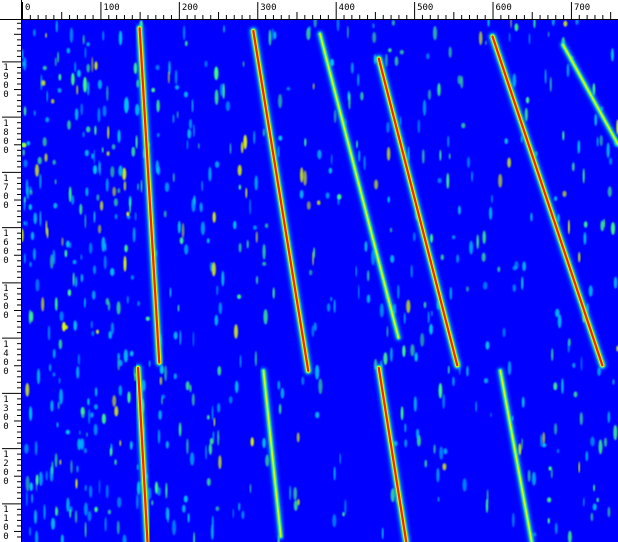 This screenshot has height=542, width=618. What do you see at coordinates (6, 413) in the screenshot?
I see `y-ruler-label: 1 3 0 0` at bounding box center [6, 413].